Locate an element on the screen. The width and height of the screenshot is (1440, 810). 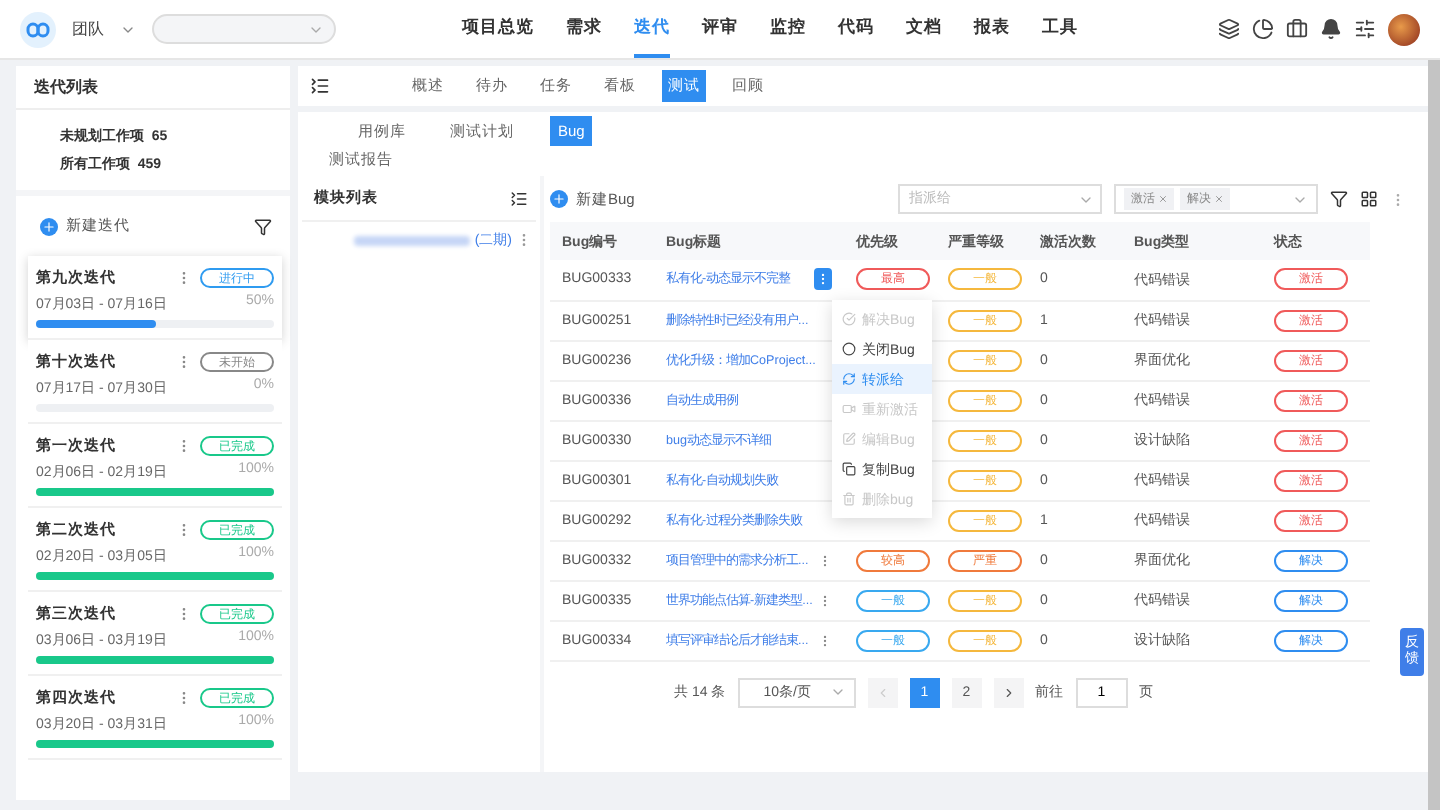
trash-icon is located at coordinates (849, 499).